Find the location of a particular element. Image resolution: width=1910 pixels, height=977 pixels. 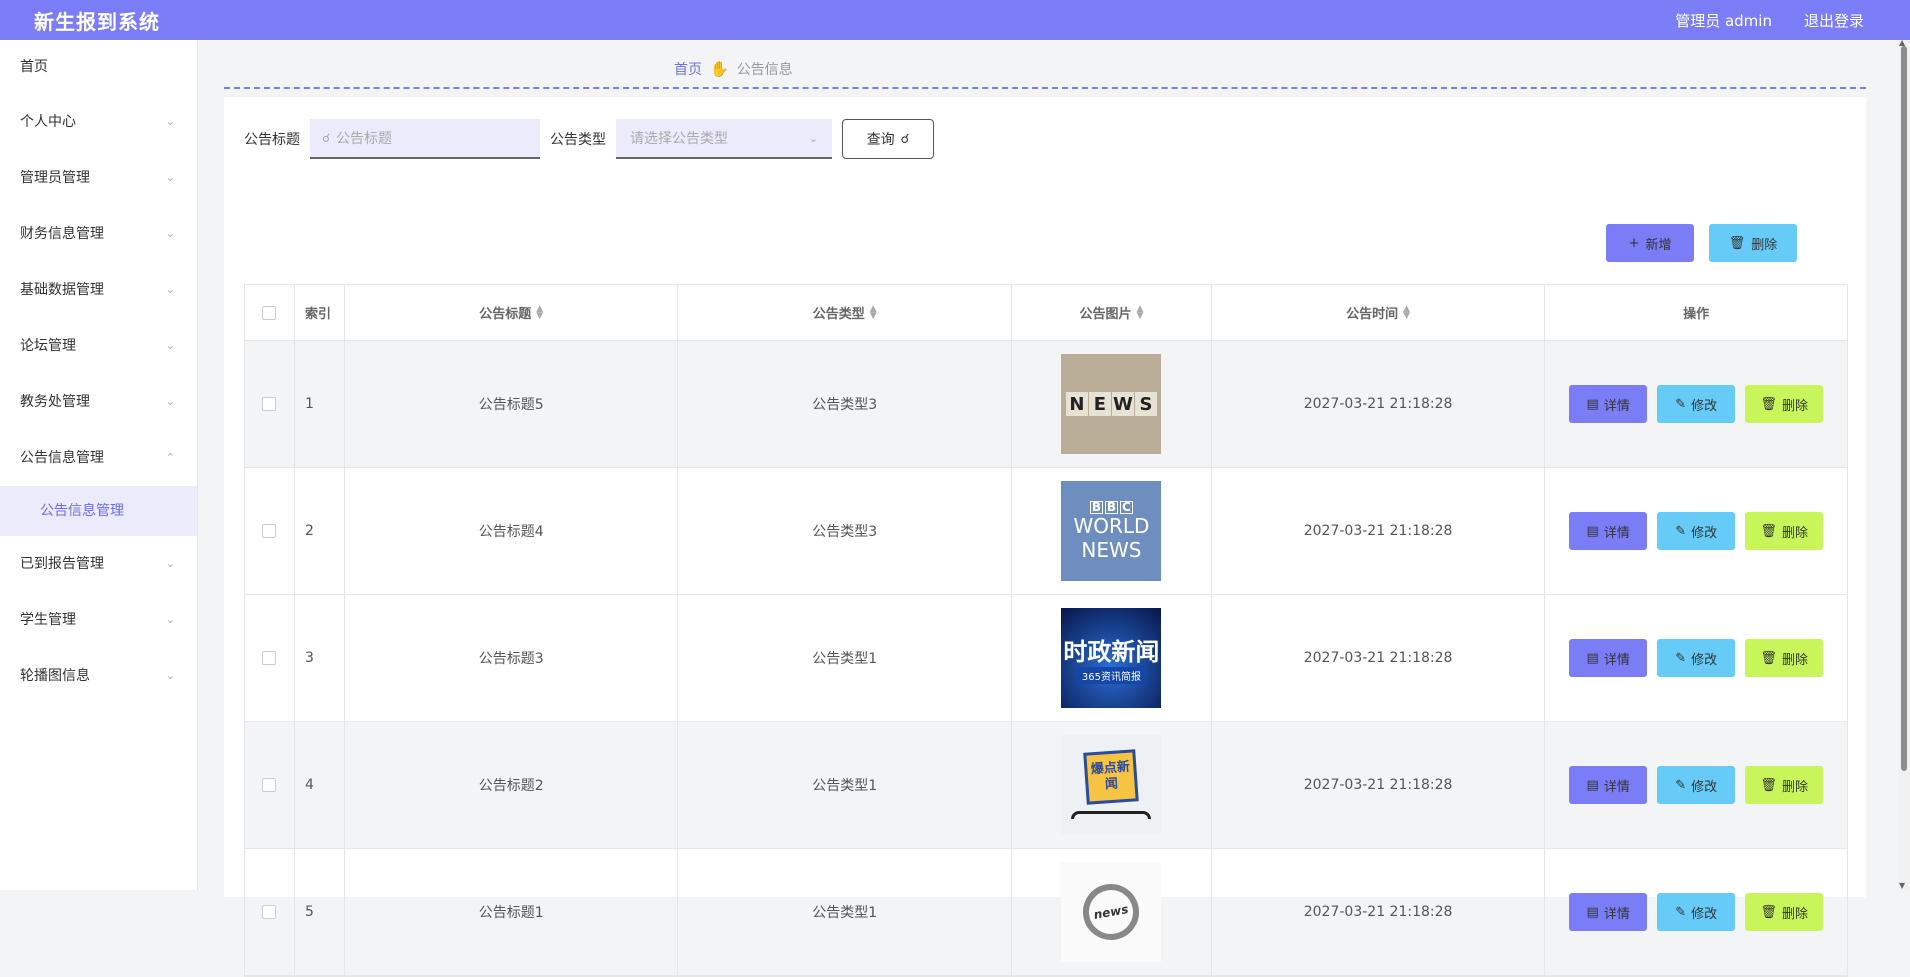

breadcrumb-home: 首页 is located at coordinates (688, 69).